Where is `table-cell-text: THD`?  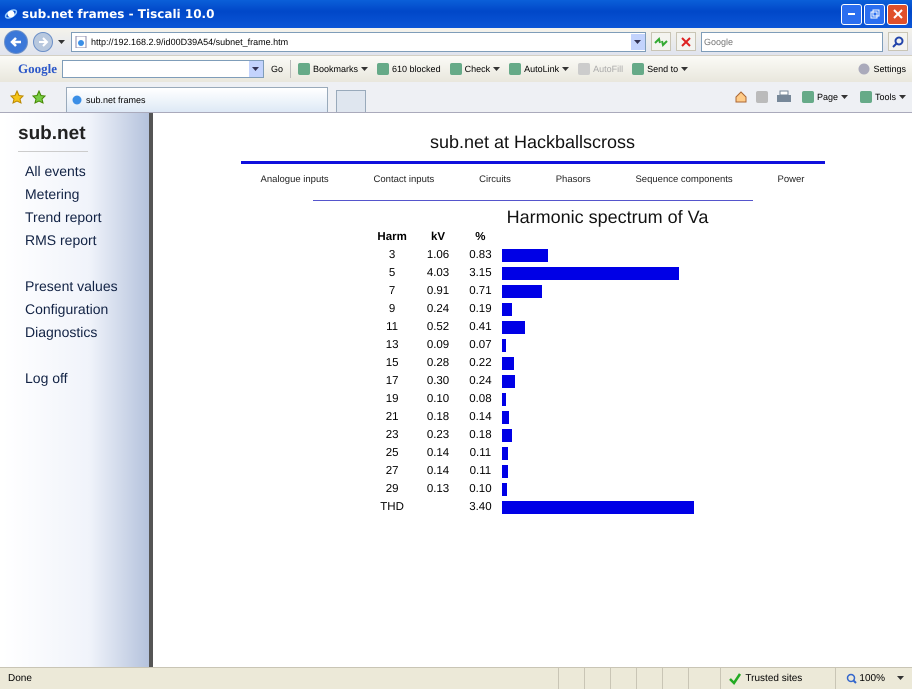
table-cell-text: THD is located at coordinates (392, 507).